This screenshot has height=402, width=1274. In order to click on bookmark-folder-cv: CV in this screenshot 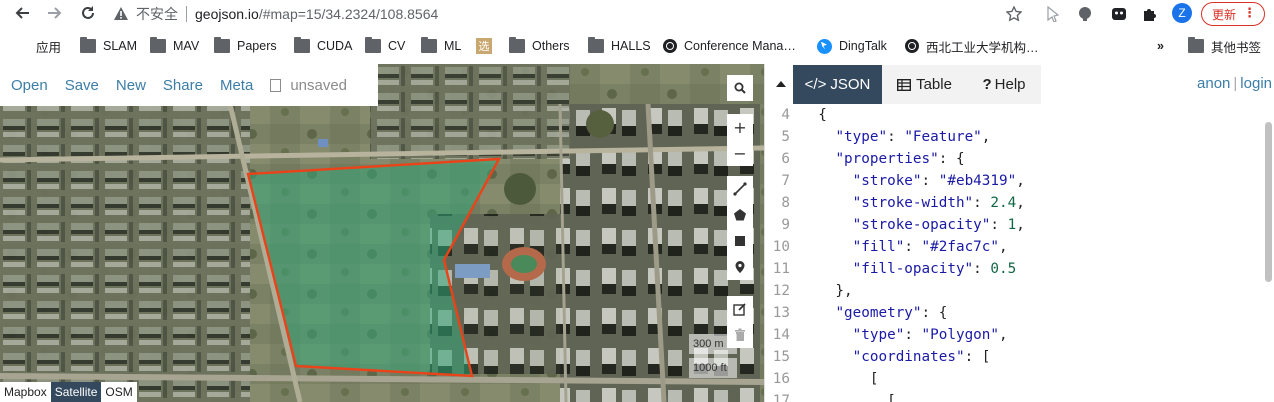, I will do `click(385, 46)`.